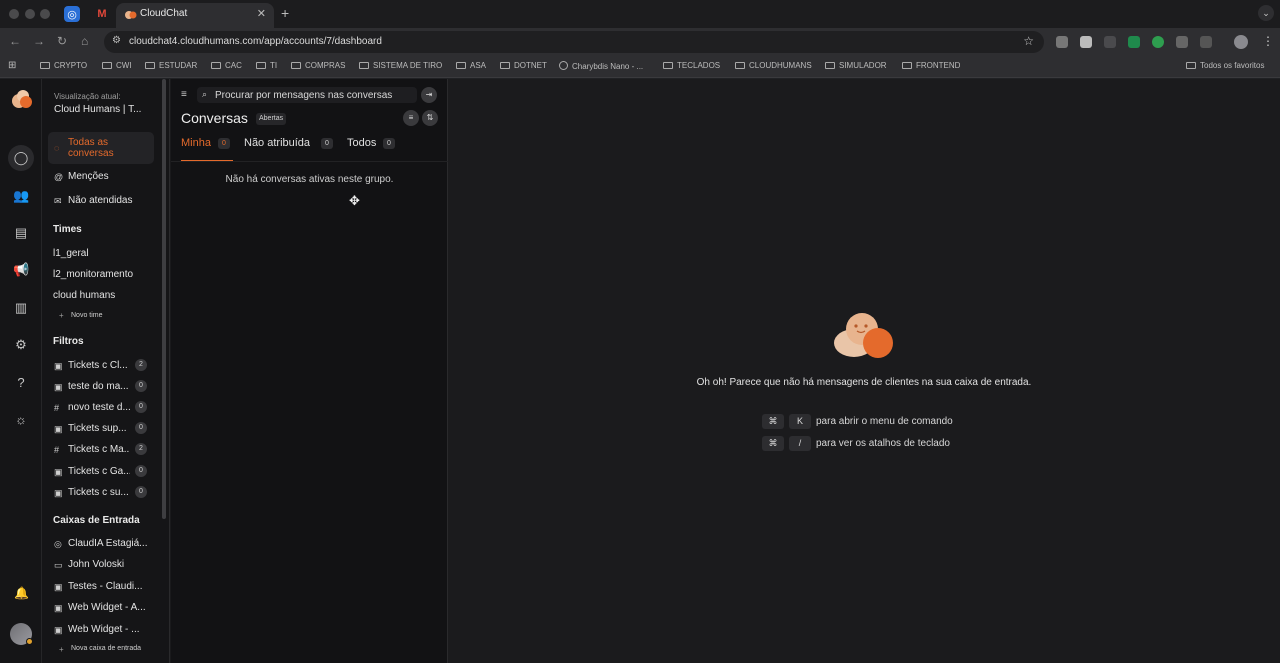 This screenshot has height=663, width=1280. Describe the element at coordinates (523, 65) in the screenshot. I see `bookmark-folder: DOTNET` at that location.